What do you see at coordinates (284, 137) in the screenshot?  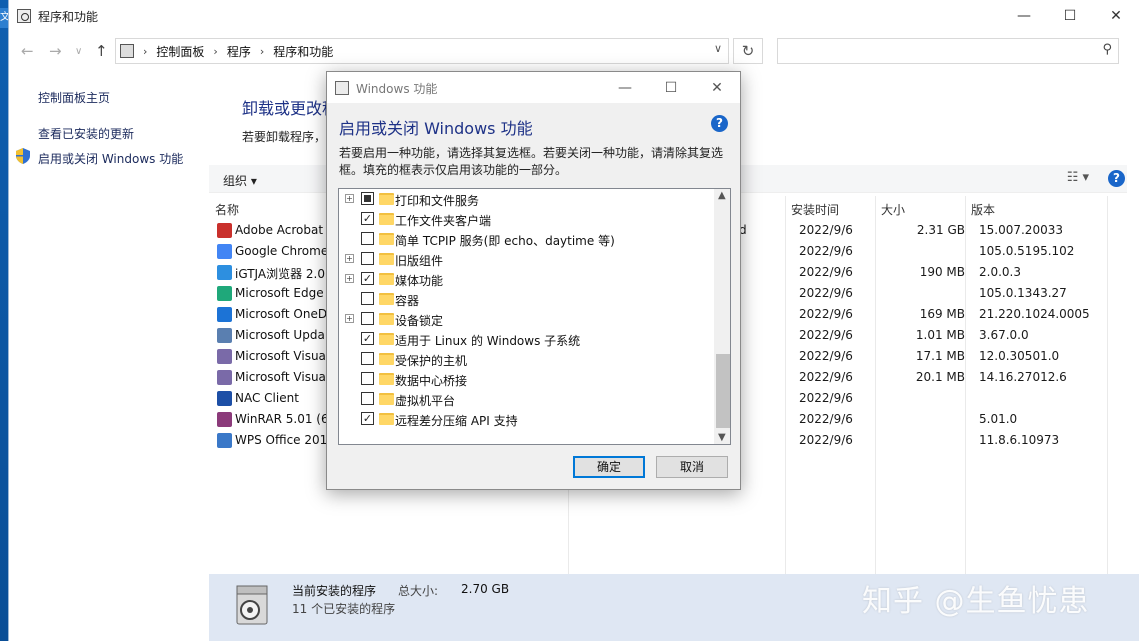 I see `page-subtitle: 若要卸载程序，` at bounding box center [284, 137].